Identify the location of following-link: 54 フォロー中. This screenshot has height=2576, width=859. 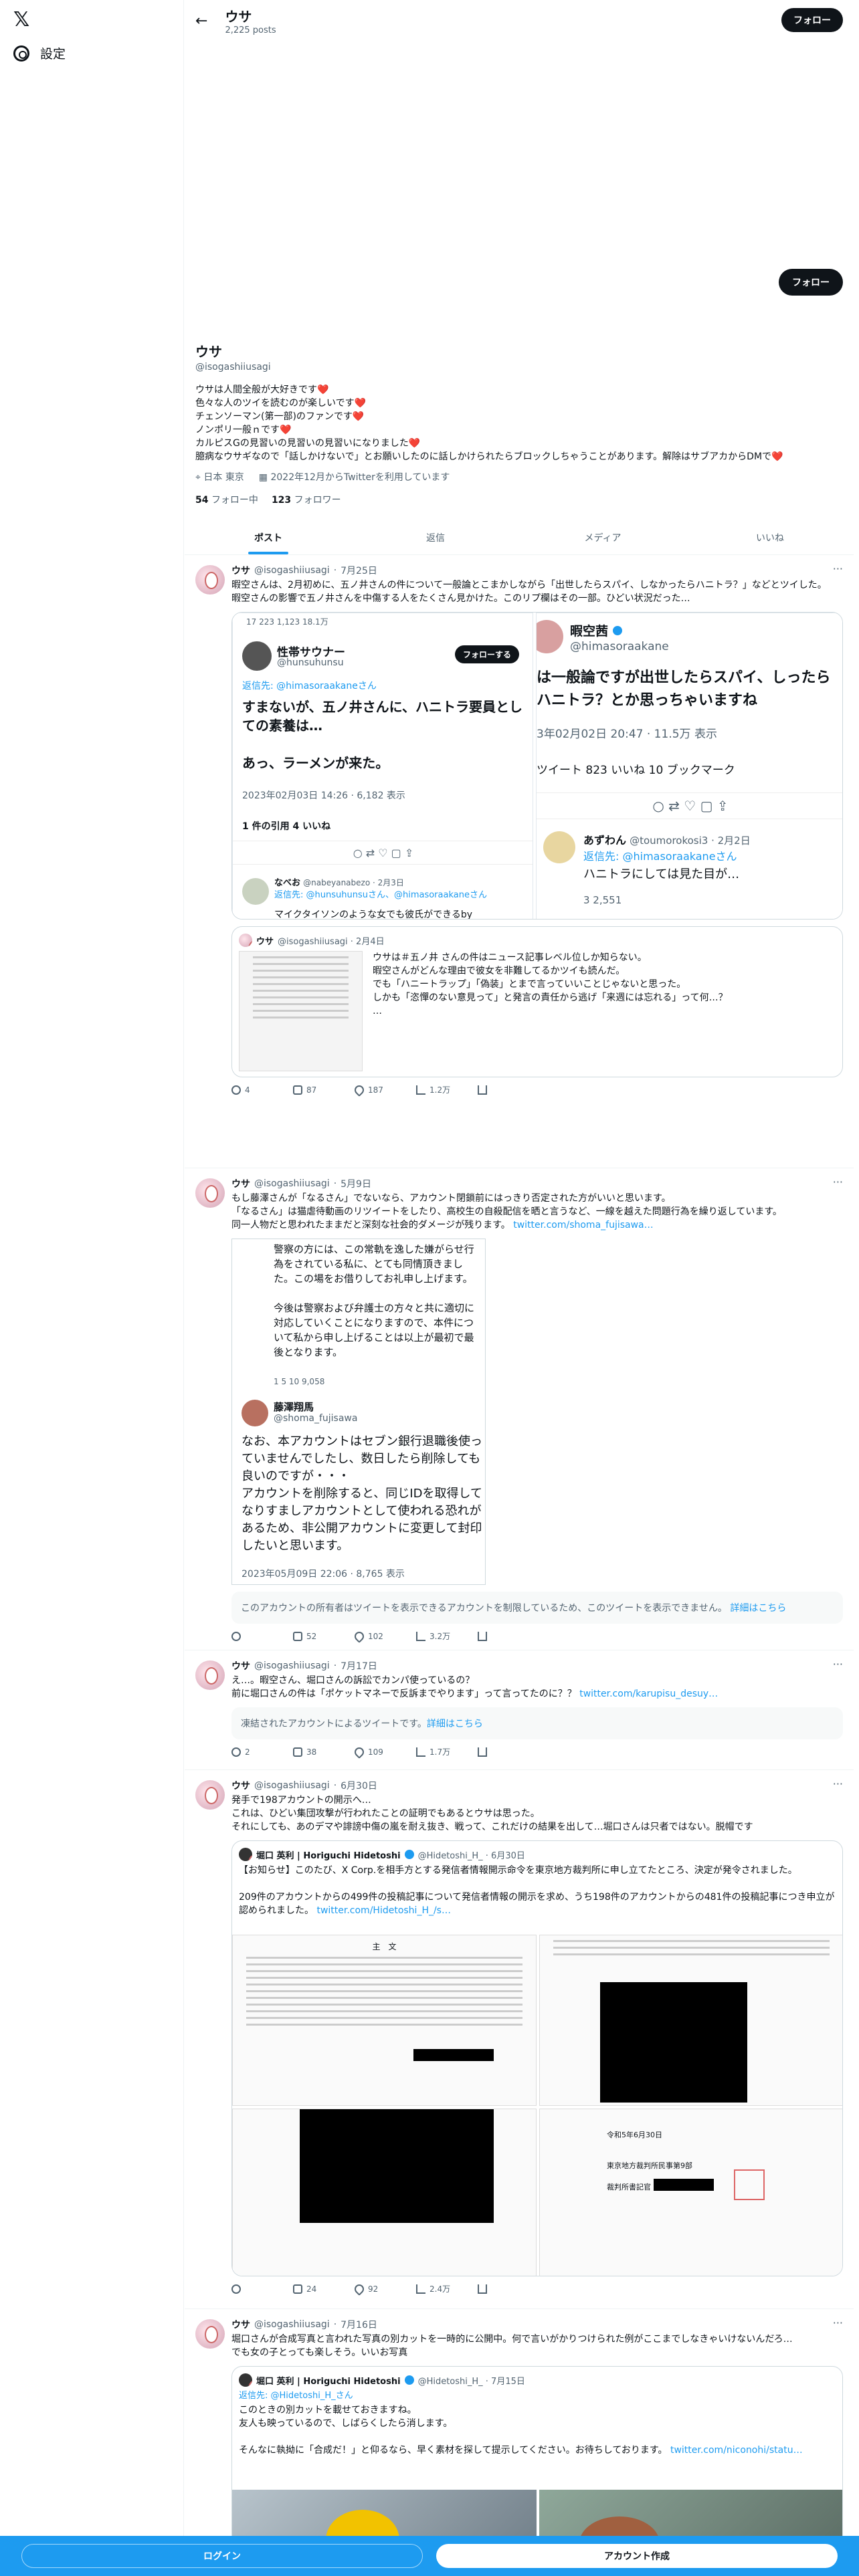
(226, 500).